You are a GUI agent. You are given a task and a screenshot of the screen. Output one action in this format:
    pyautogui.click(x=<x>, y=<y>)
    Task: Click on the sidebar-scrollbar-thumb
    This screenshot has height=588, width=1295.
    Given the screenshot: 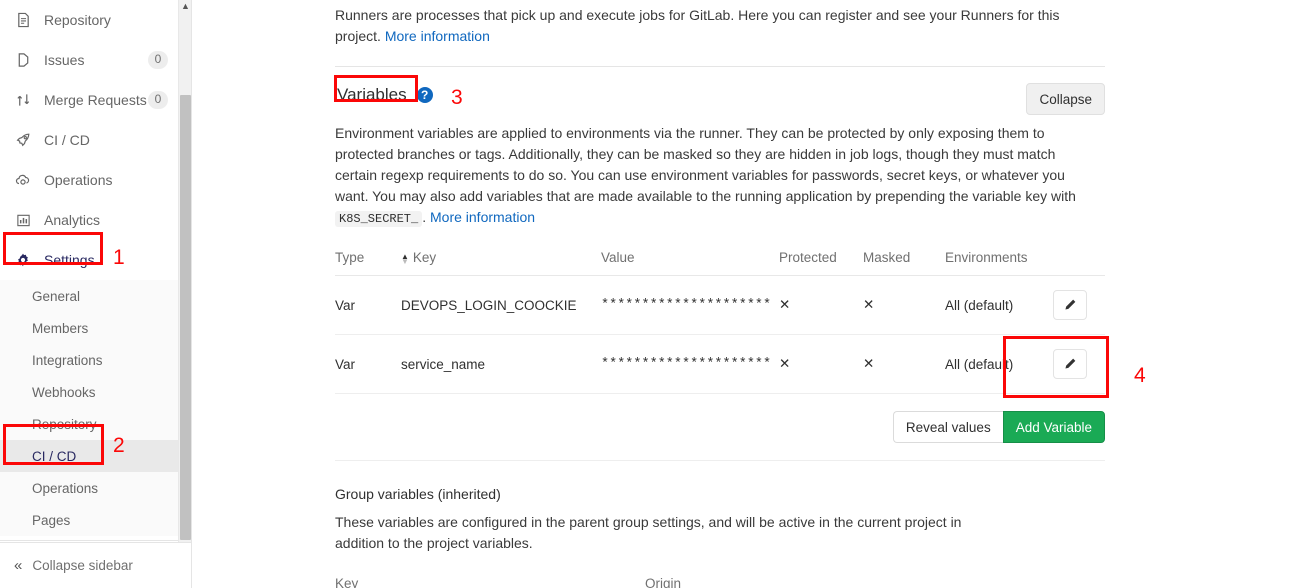 What is the action you would take?
    pyautogui.click(x=185, y=317)
    